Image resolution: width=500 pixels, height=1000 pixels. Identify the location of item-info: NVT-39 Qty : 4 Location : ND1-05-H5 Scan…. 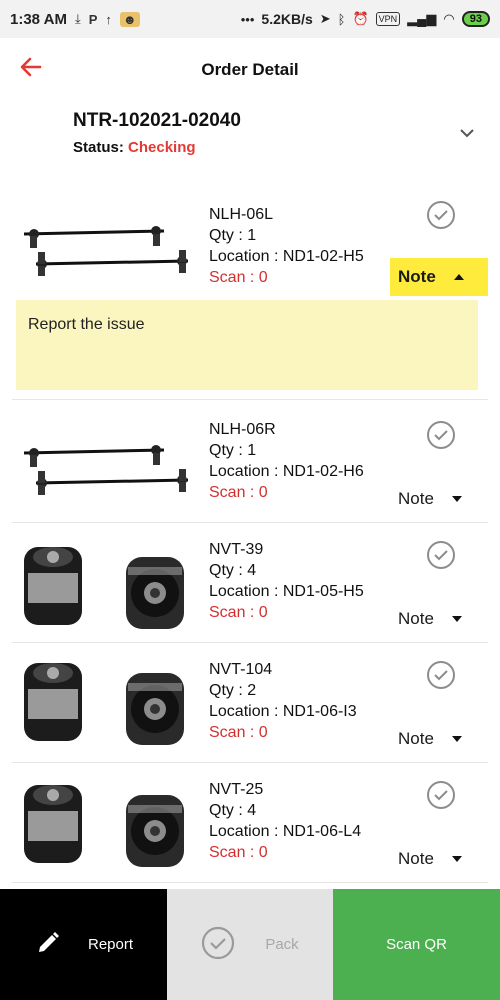
(286, 581).